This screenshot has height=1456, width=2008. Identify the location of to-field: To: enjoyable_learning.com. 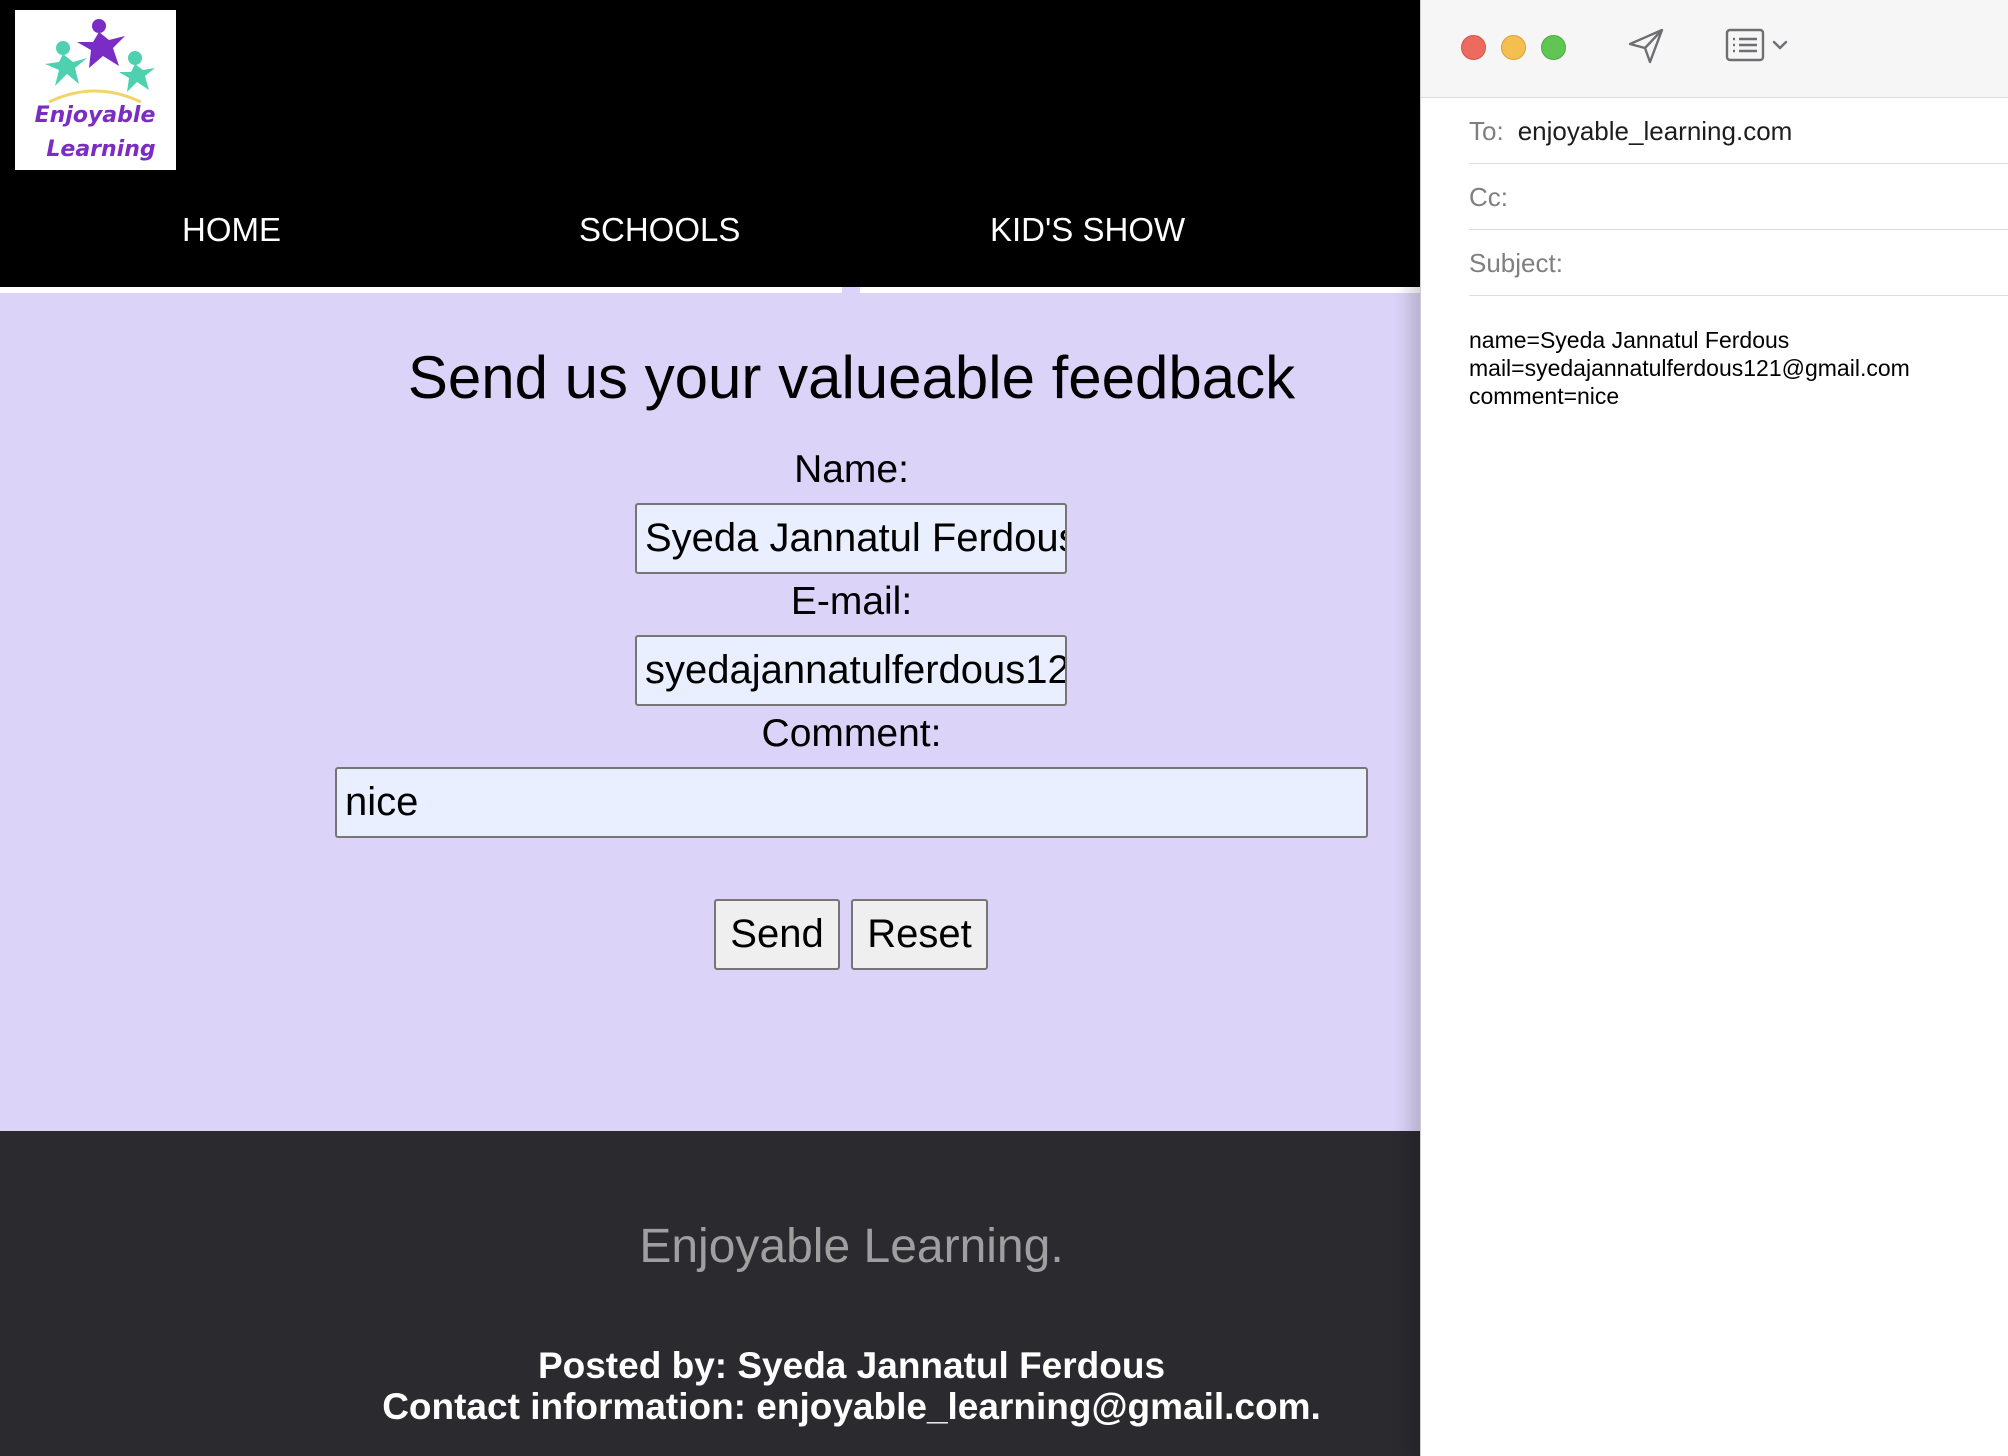
(1738, 131).